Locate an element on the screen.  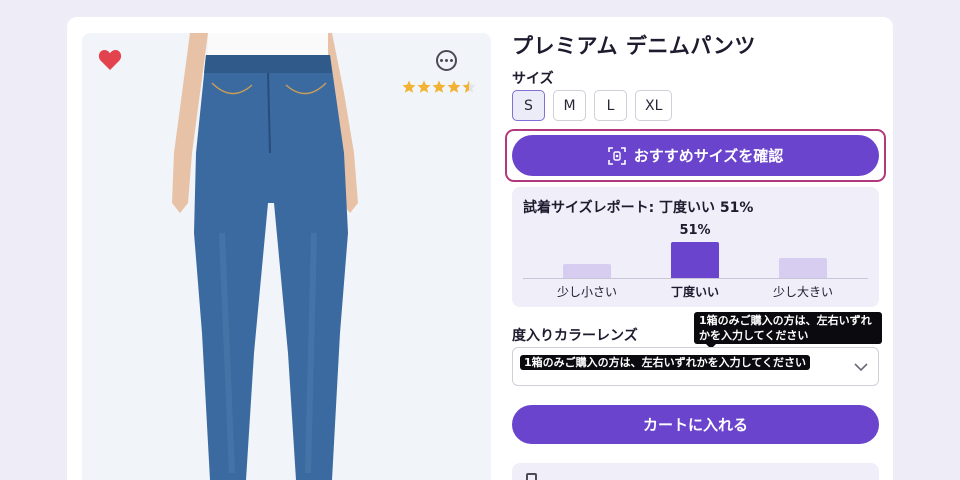
size-label: サイズ is located at coordinates (533, 79).